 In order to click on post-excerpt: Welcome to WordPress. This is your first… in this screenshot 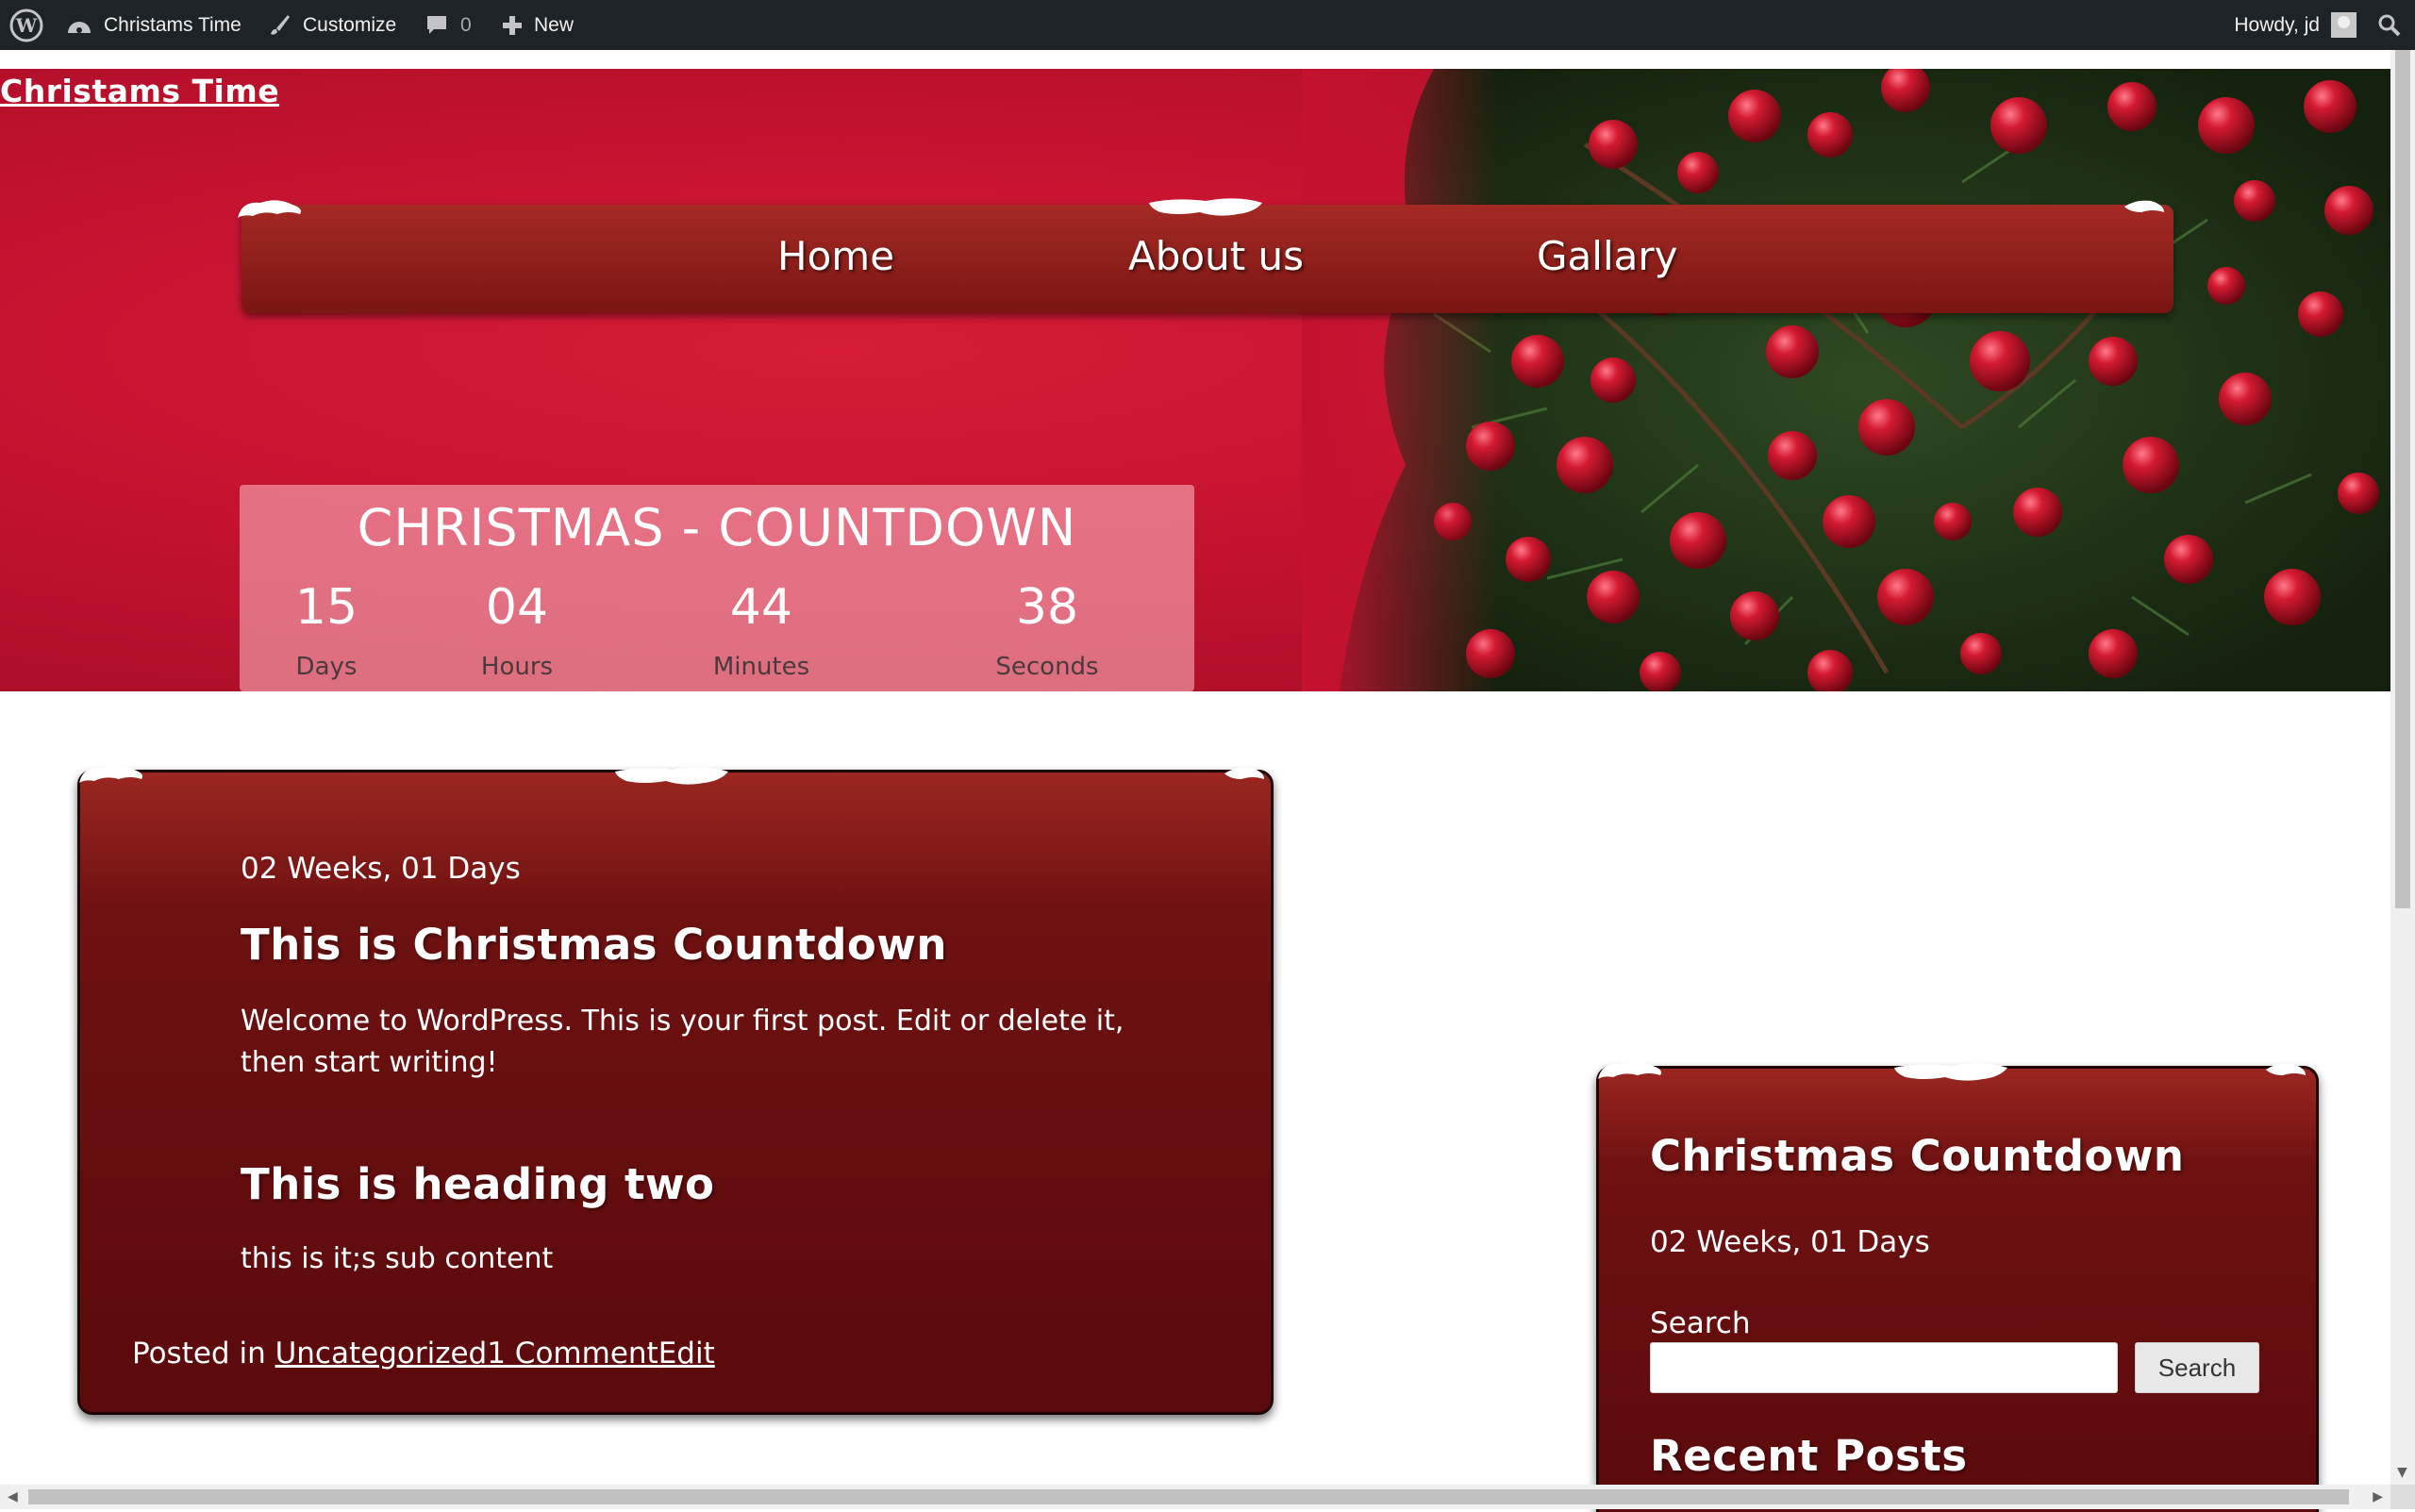, I will do `click(682, 1042)`.